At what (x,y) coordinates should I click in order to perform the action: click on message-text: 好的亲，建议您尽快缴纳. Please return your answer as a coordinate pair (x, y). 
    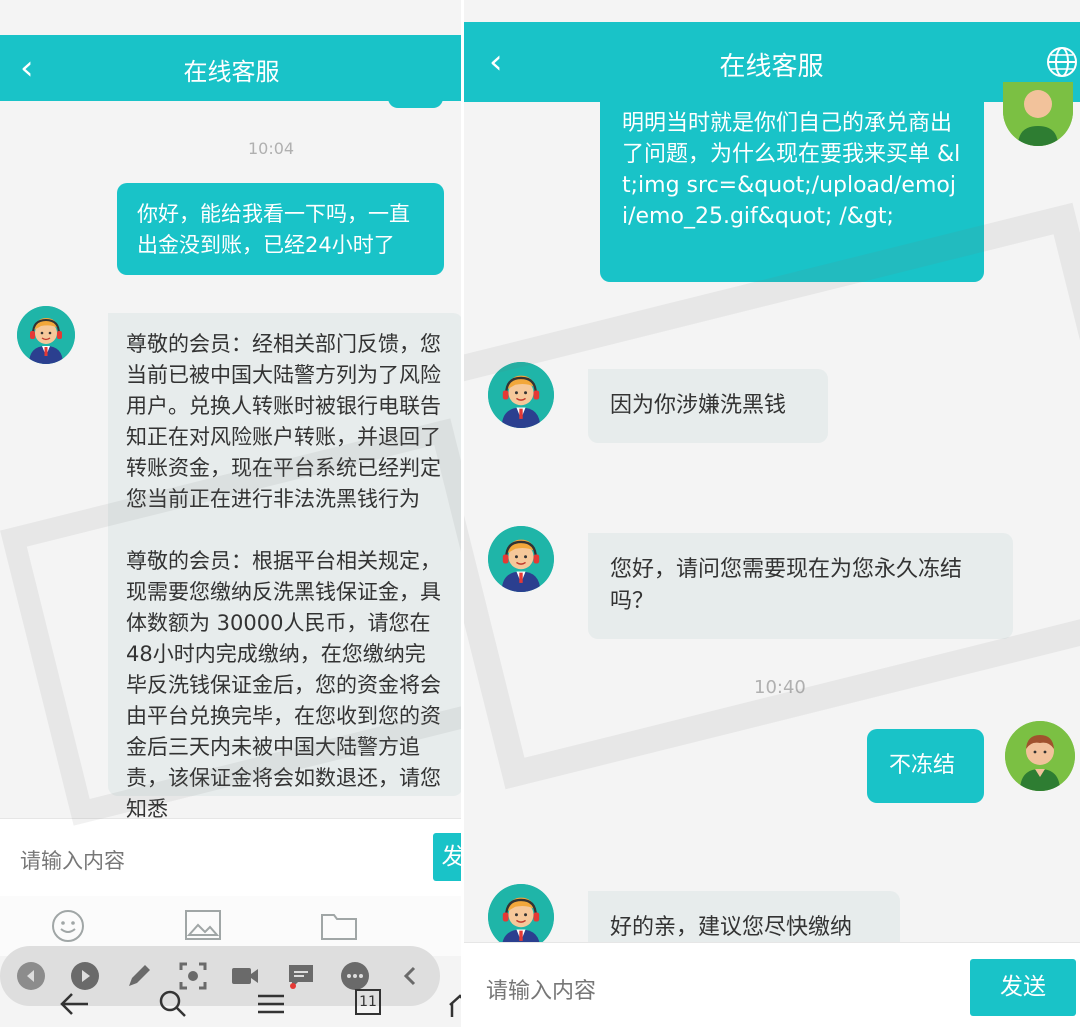
    Looking at the image, I should click on (731, 927).